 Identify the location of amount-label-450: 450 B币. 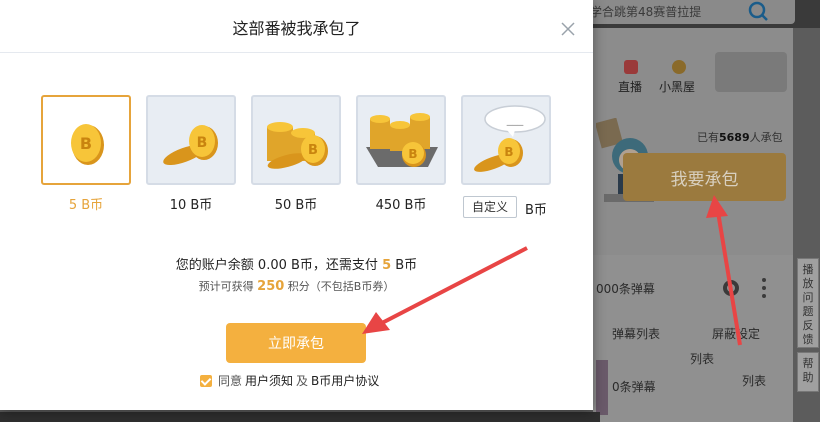
(401, 205).